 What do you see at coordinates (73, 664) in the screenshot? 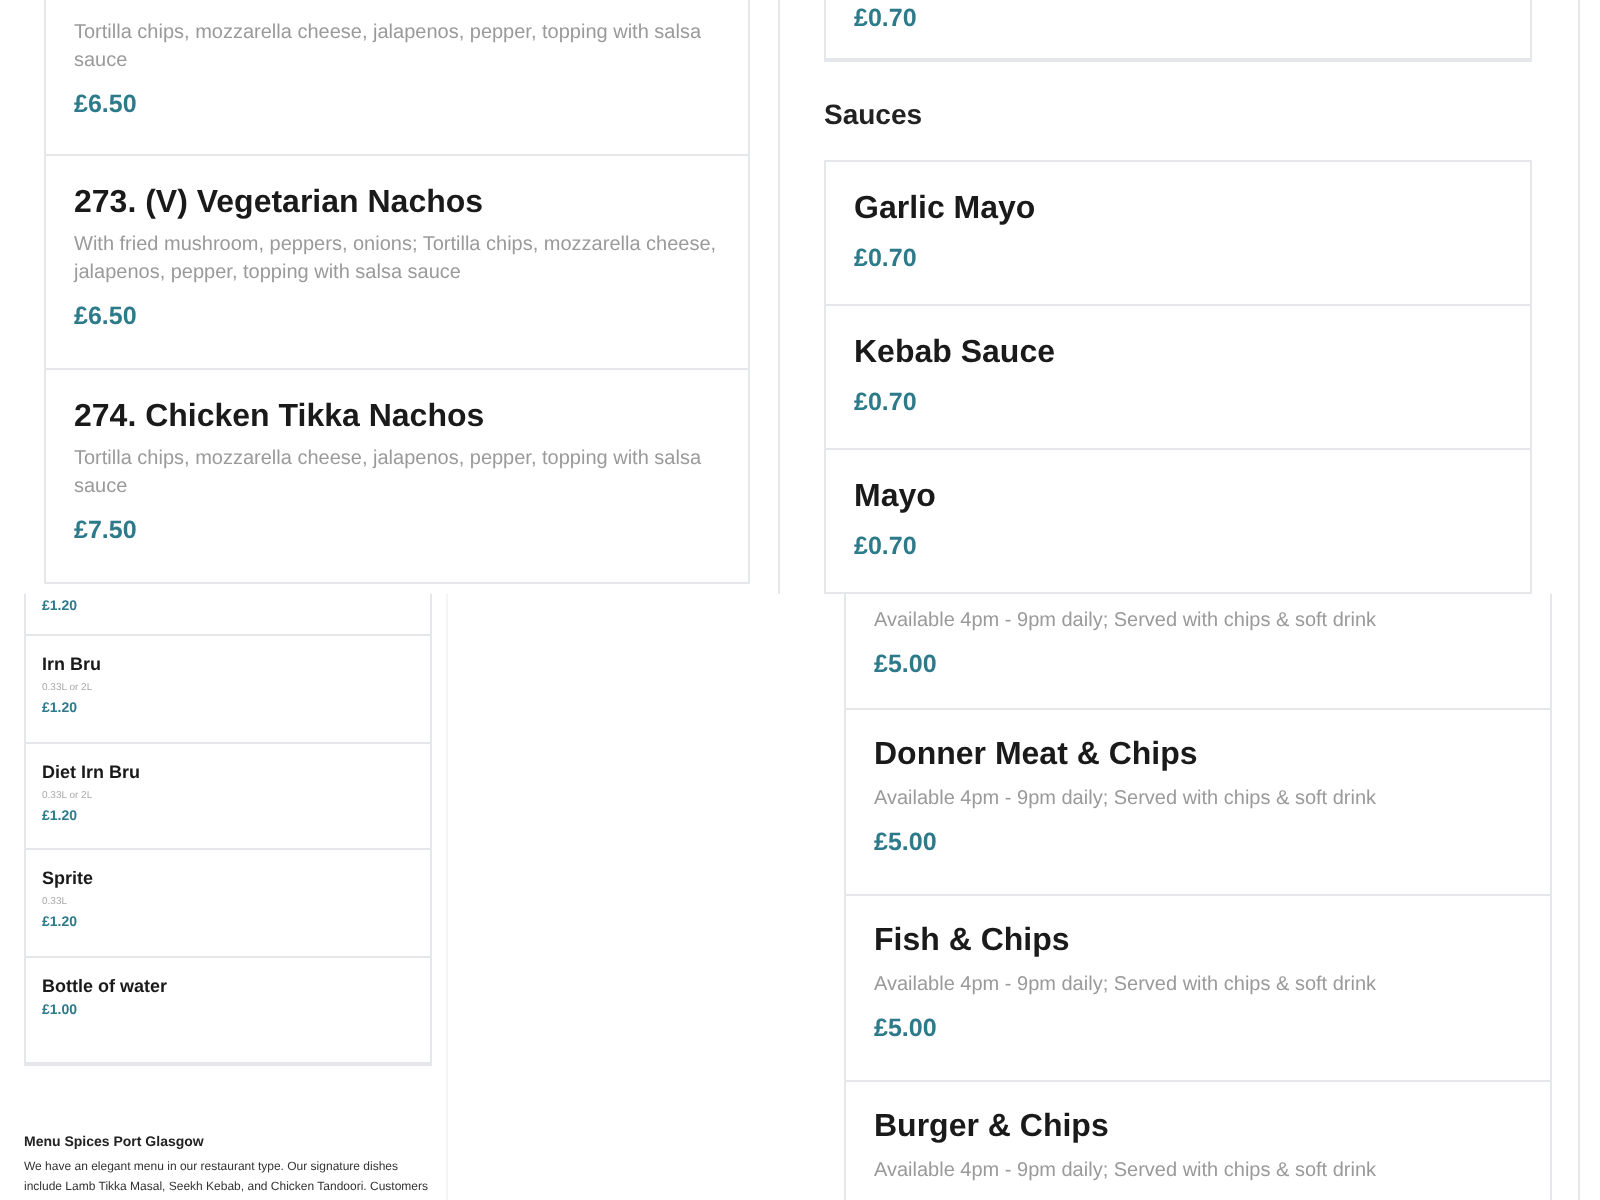
I see `item-name: Irn Bru` at bounding box center [73, 664].